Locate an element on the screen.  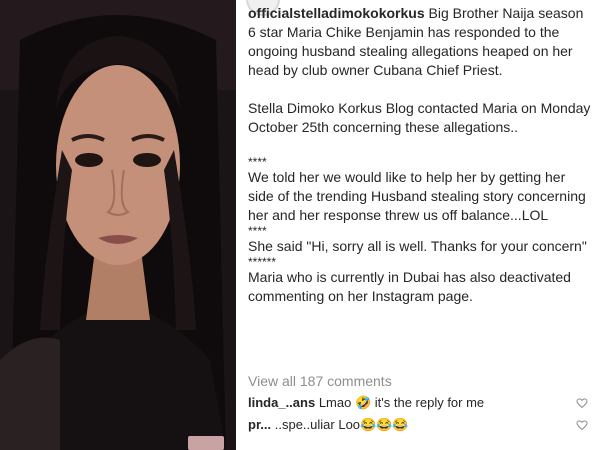
comment-item: linda_..ans Lmao 🤣 it's the reply for me is located at coordinates (408, 403).